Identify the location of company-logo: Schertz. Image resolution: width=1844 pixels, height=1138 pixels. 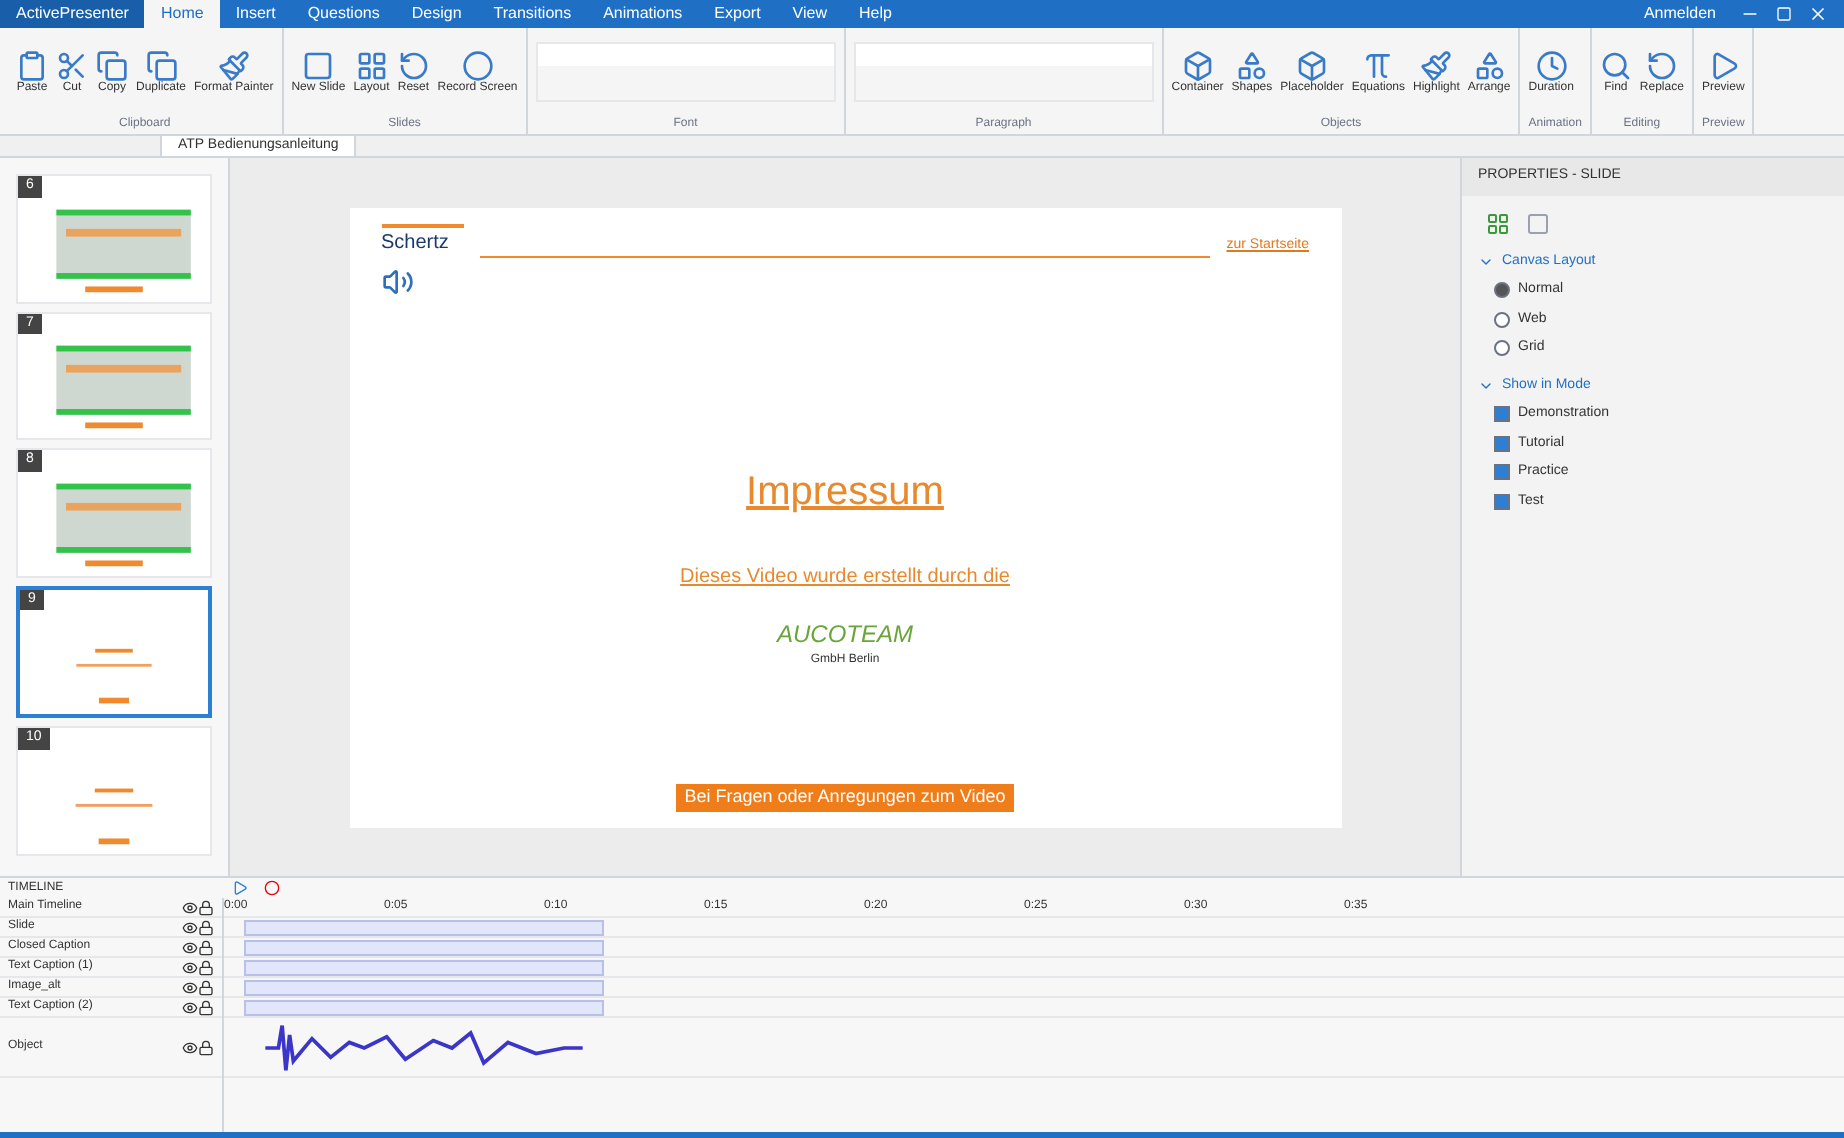
(423, 240).